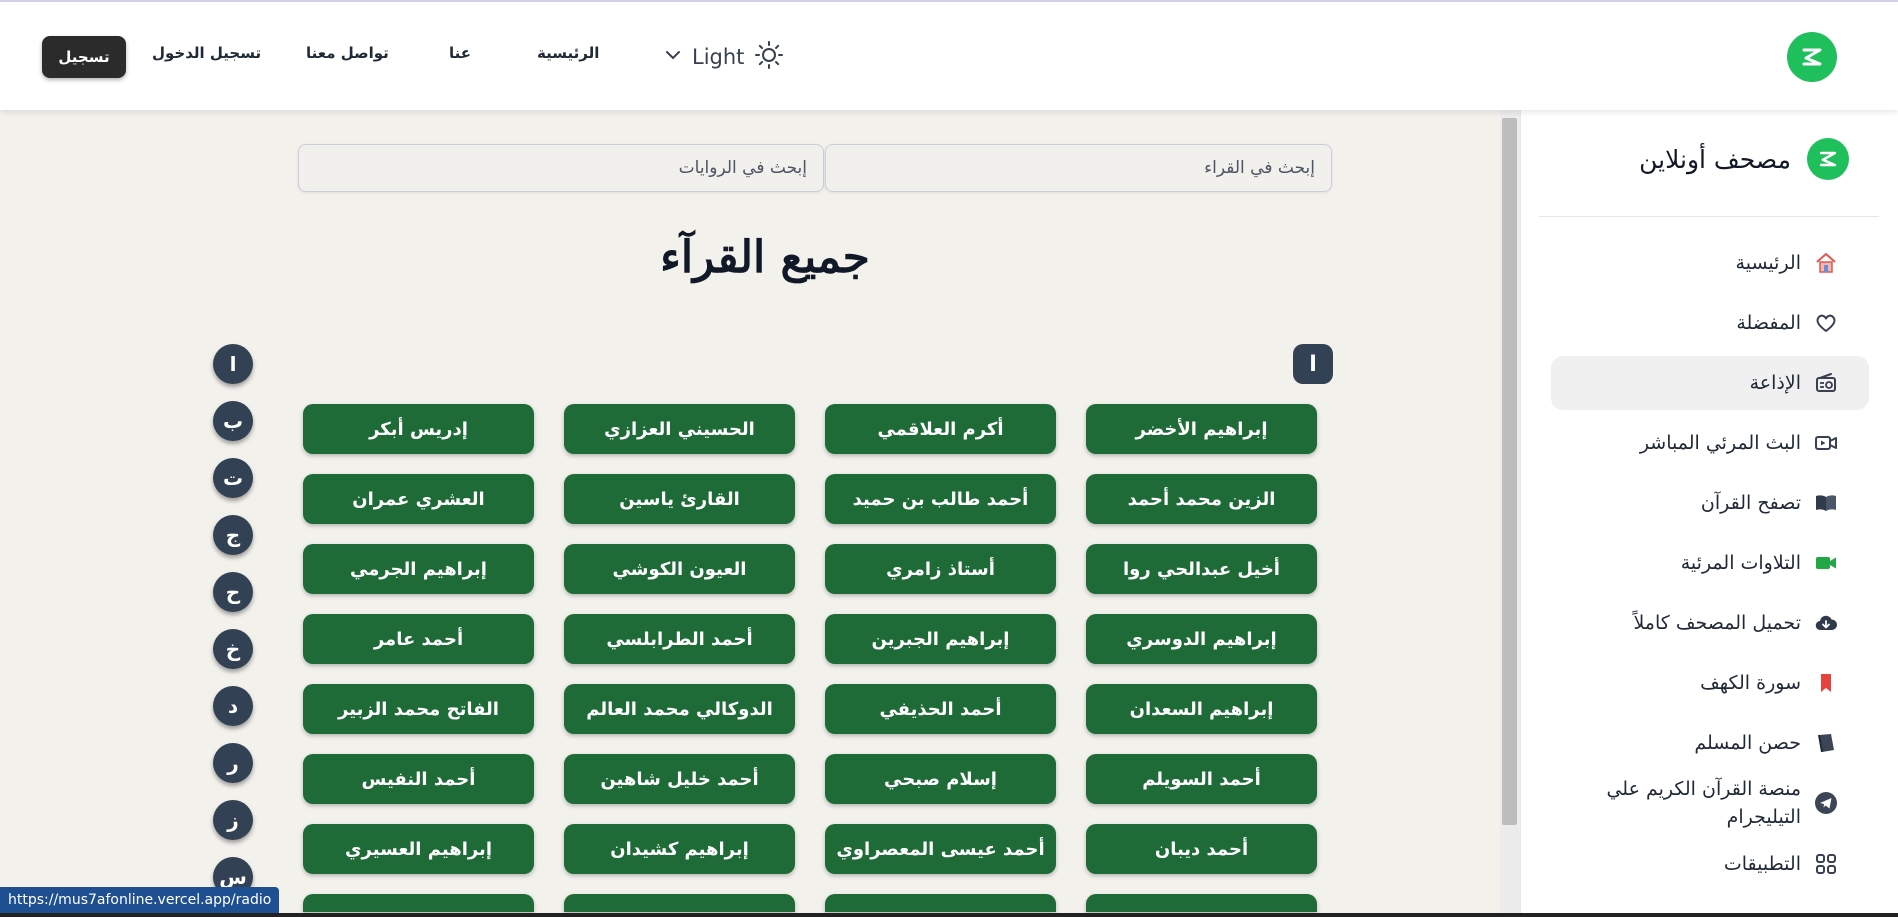  Describe the element at coordinates (1201, 779) in the screenshot. I see `reciter-button: أحمد السويلم` at that location.